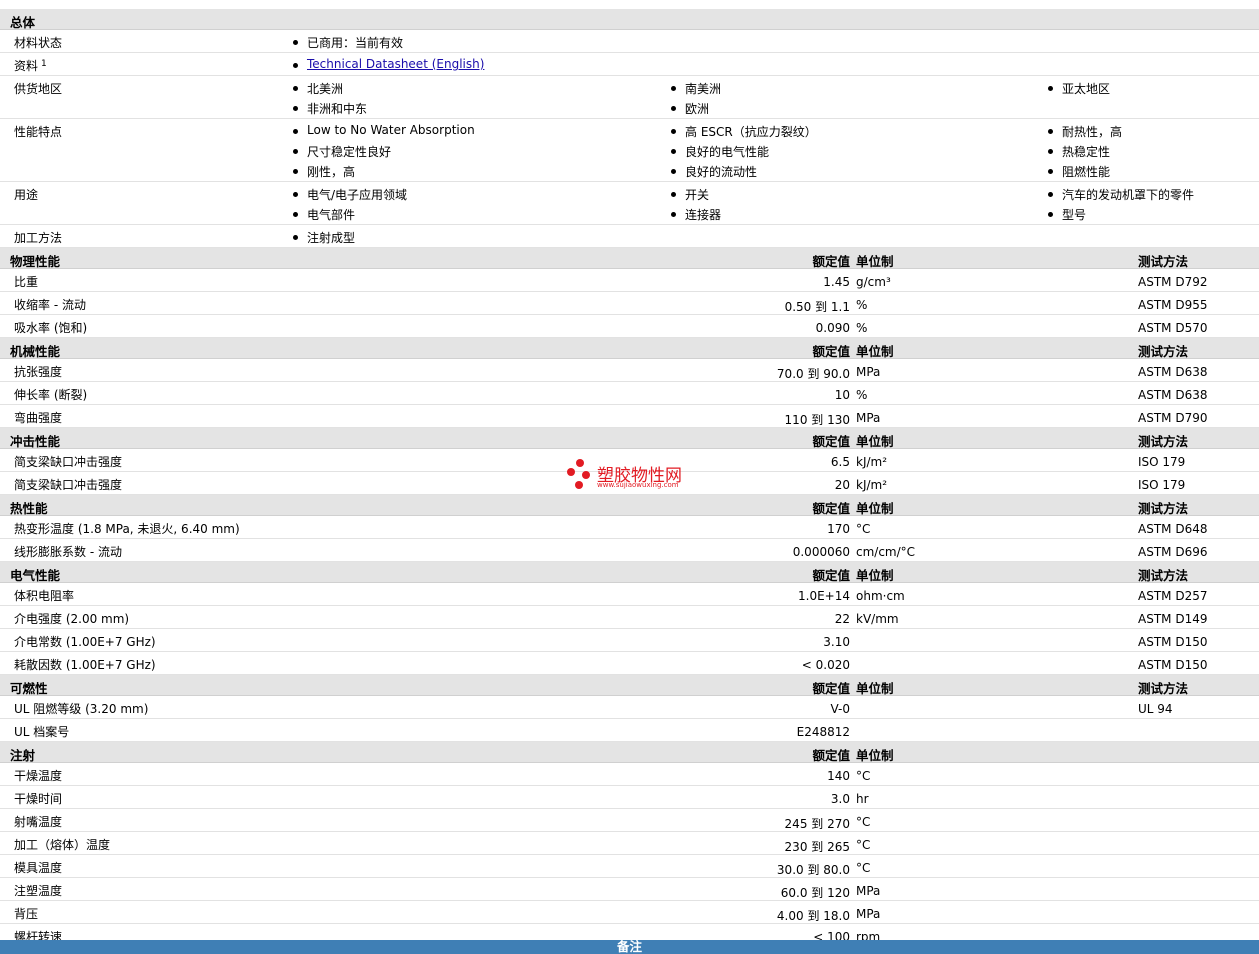 Image resolution: width=1259 pixels, height=954 pixels. What do you see at coordinates (629, 370) in the screenshot?
I see `table-row: 抗张强度 70.0 到 90.0 MPa ASTM D638` at bounding box center [629, 370].